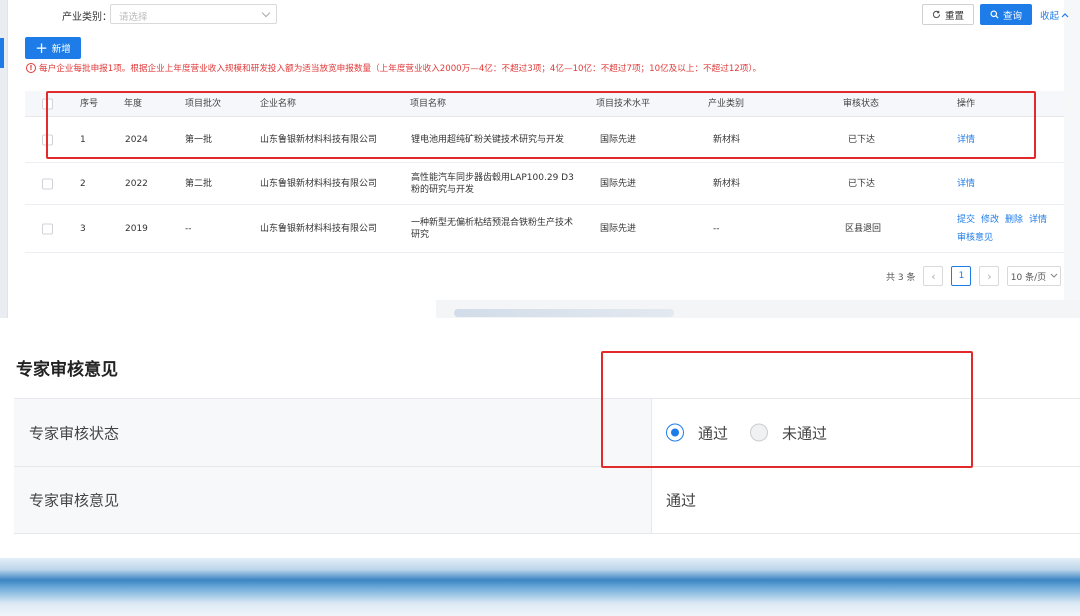 This screenshot has height=616, width=1080. I want to click on warning-icon: !, so click(31, 68).